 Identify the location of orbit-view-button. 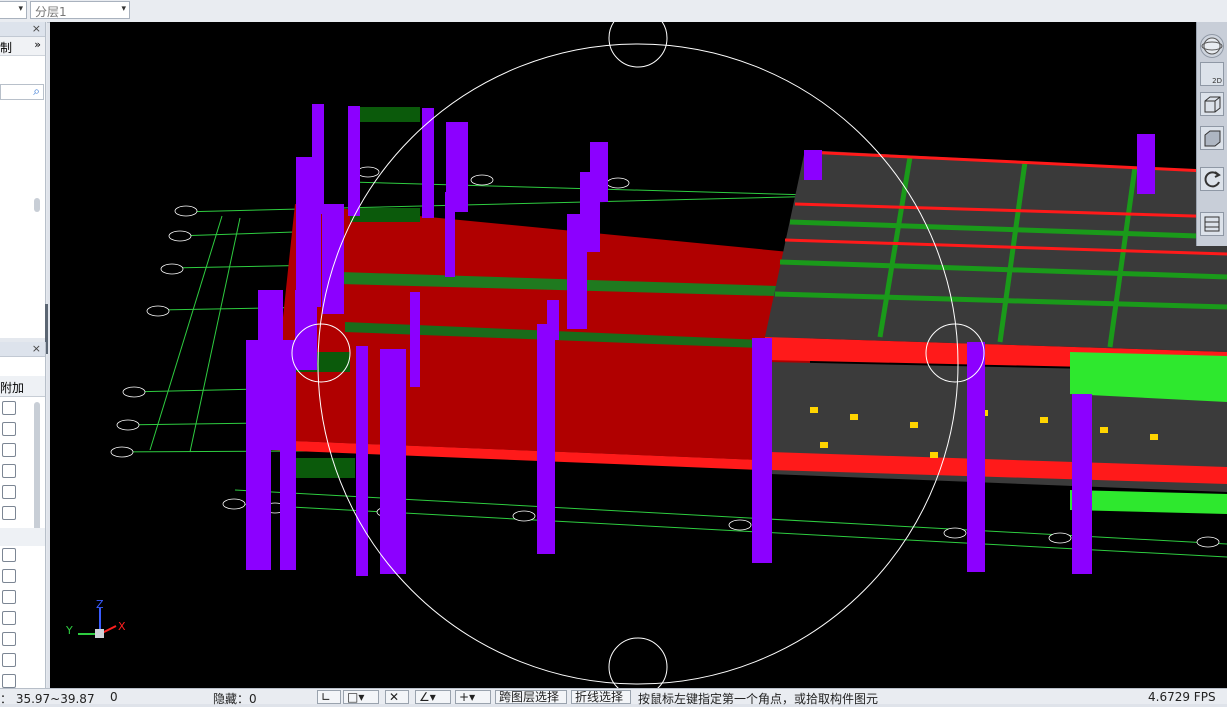
(1212, 46).